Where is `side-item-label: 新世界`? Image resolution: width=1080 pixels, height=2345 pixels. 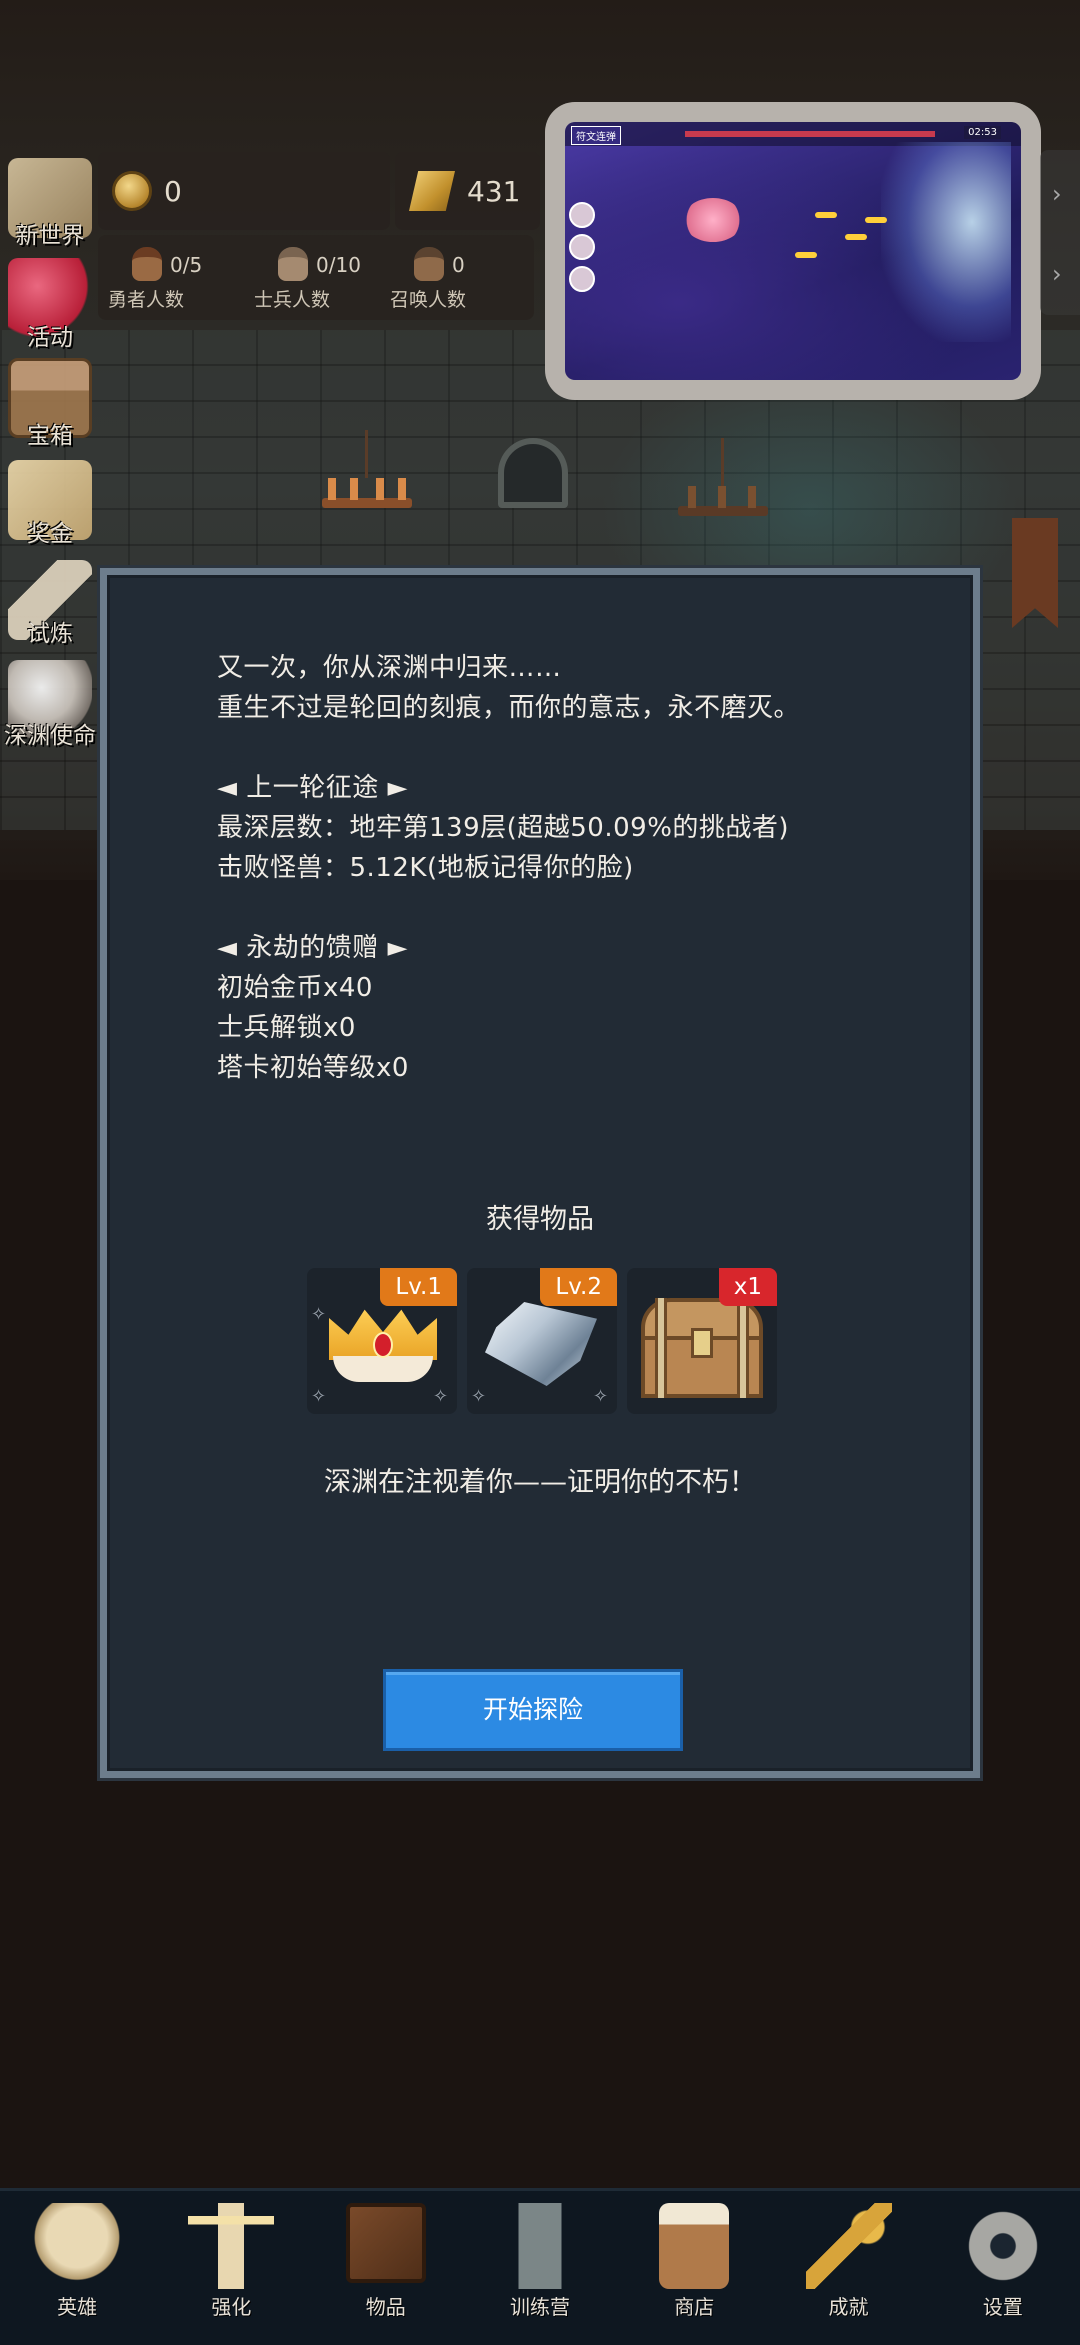
side-item-label: 新世界 is located at coordinates (50, 236).